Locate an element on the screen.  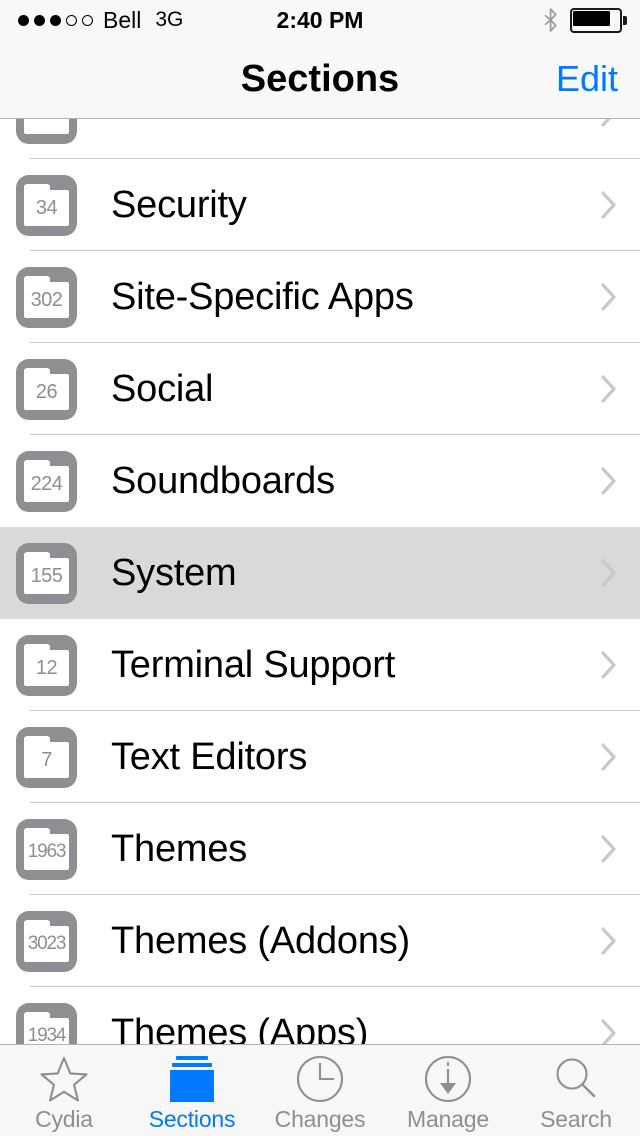
table-row: 302 Site-Specific Apps is located at coordinates (320, 297).